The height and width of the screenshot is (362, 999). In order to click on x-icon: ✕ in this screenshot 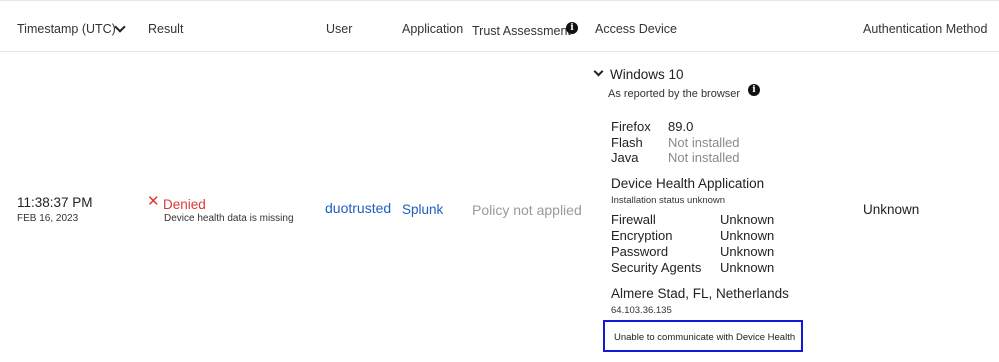, I will do `click(153, 201)`.